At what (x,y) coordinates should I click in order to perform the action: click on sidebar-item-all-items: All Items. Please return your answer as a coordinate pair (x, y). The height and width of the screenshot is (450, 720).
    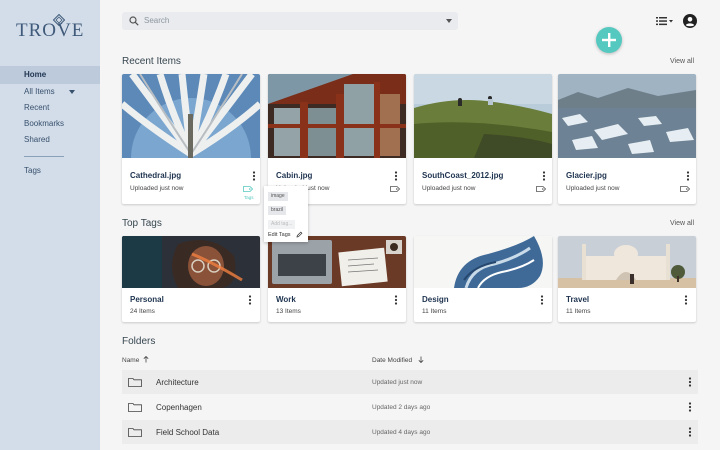
    Looking at the image, I should click on (50, 92).